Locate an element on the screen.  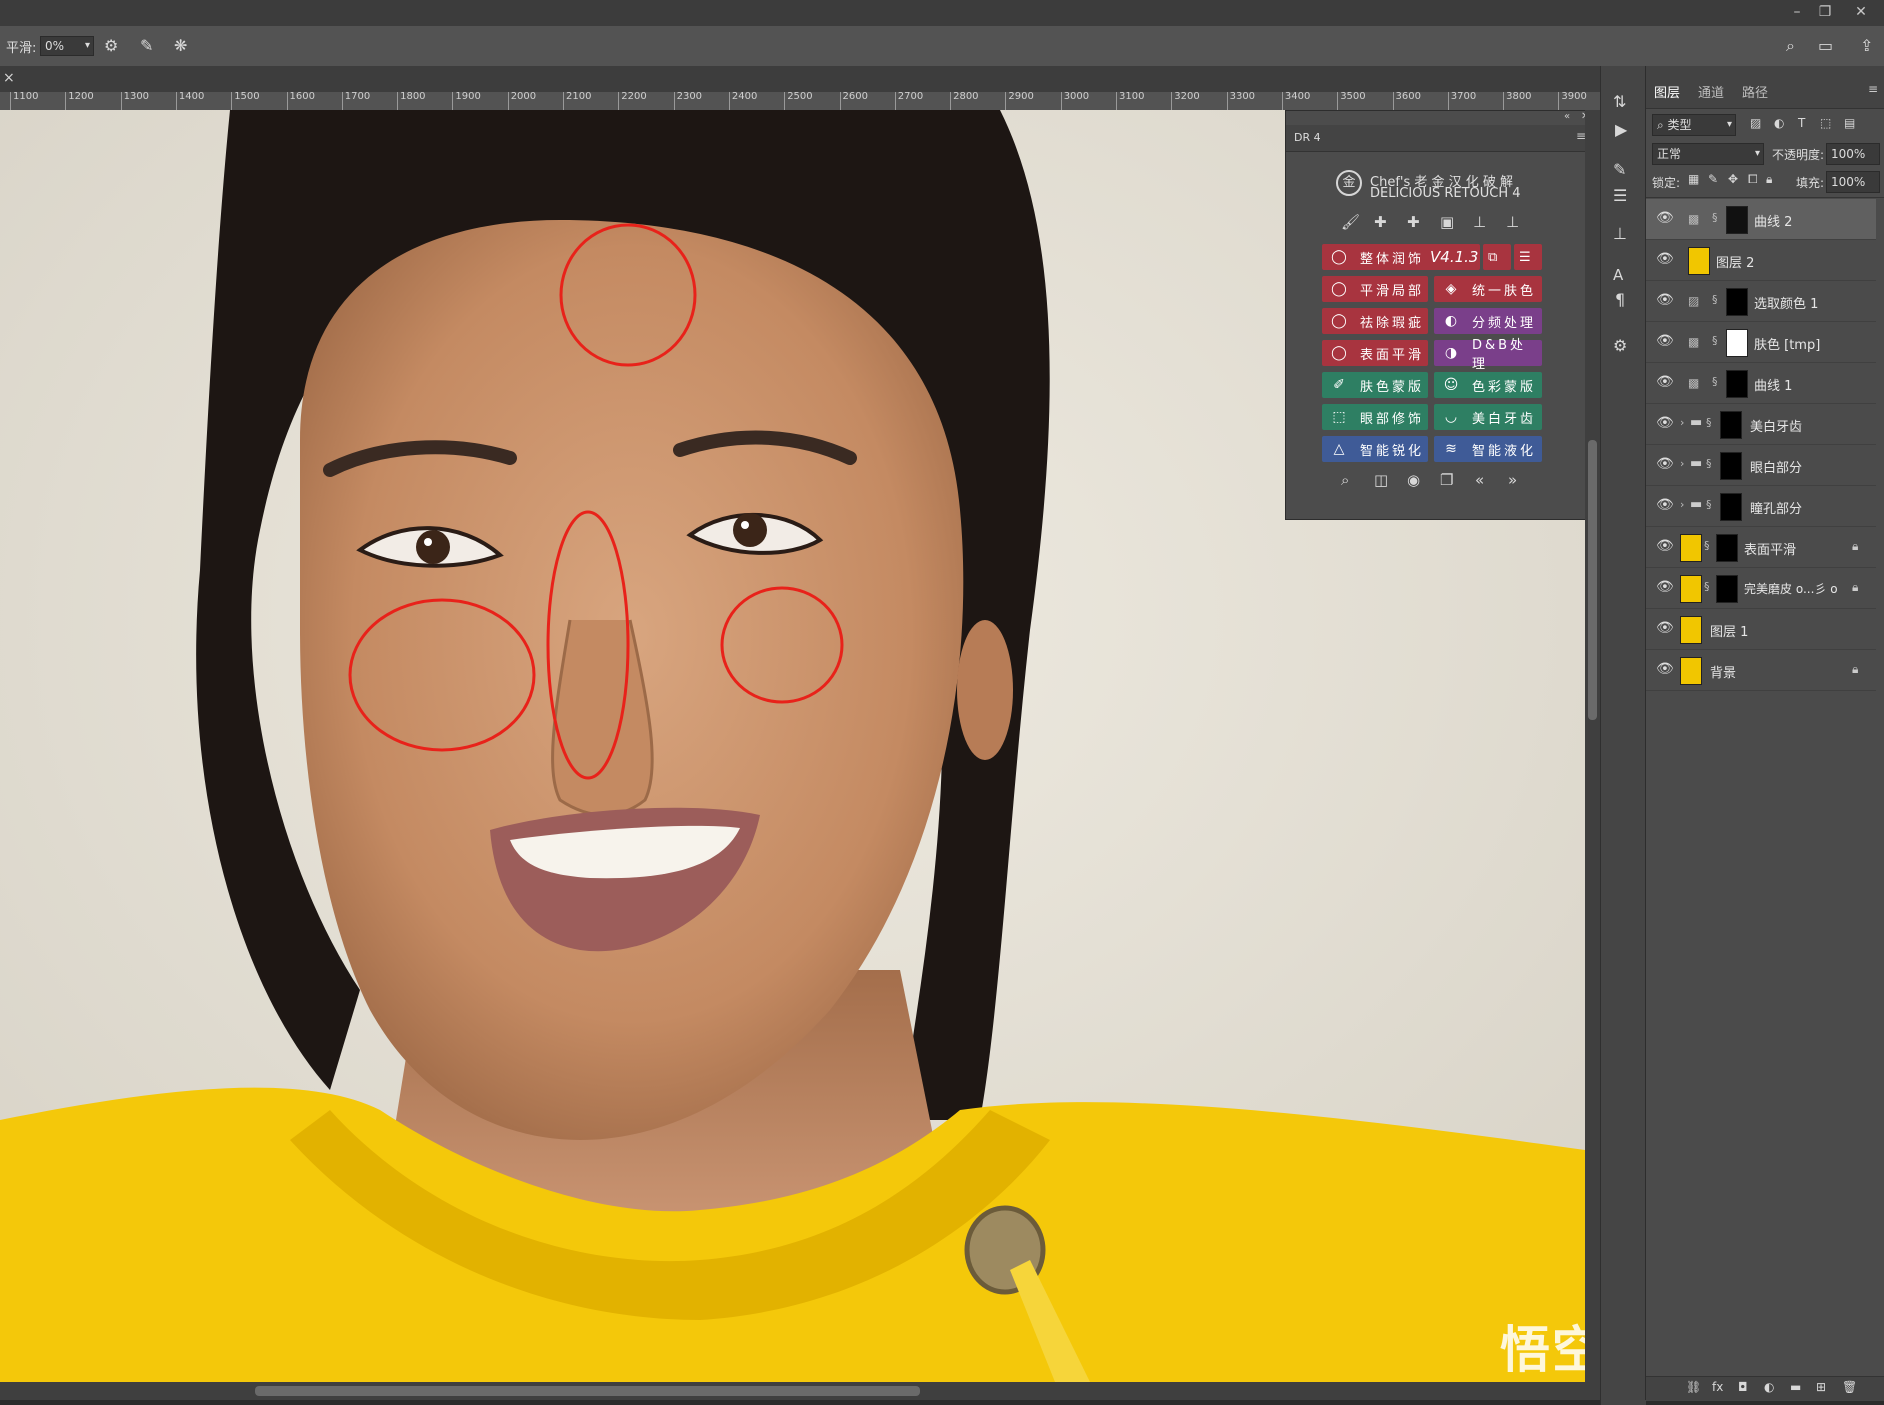
eye-icon: ◉ is located at coordinates (1413, 480).